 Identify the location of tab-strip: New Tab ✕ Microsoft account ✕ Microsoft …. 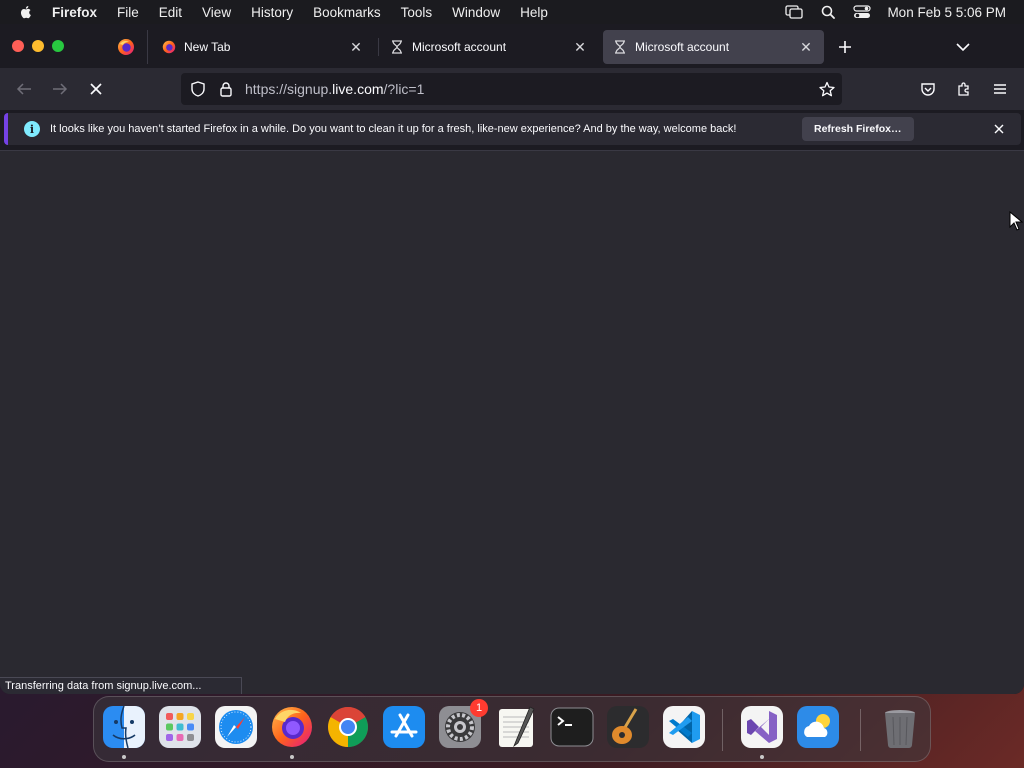
(512, 46).